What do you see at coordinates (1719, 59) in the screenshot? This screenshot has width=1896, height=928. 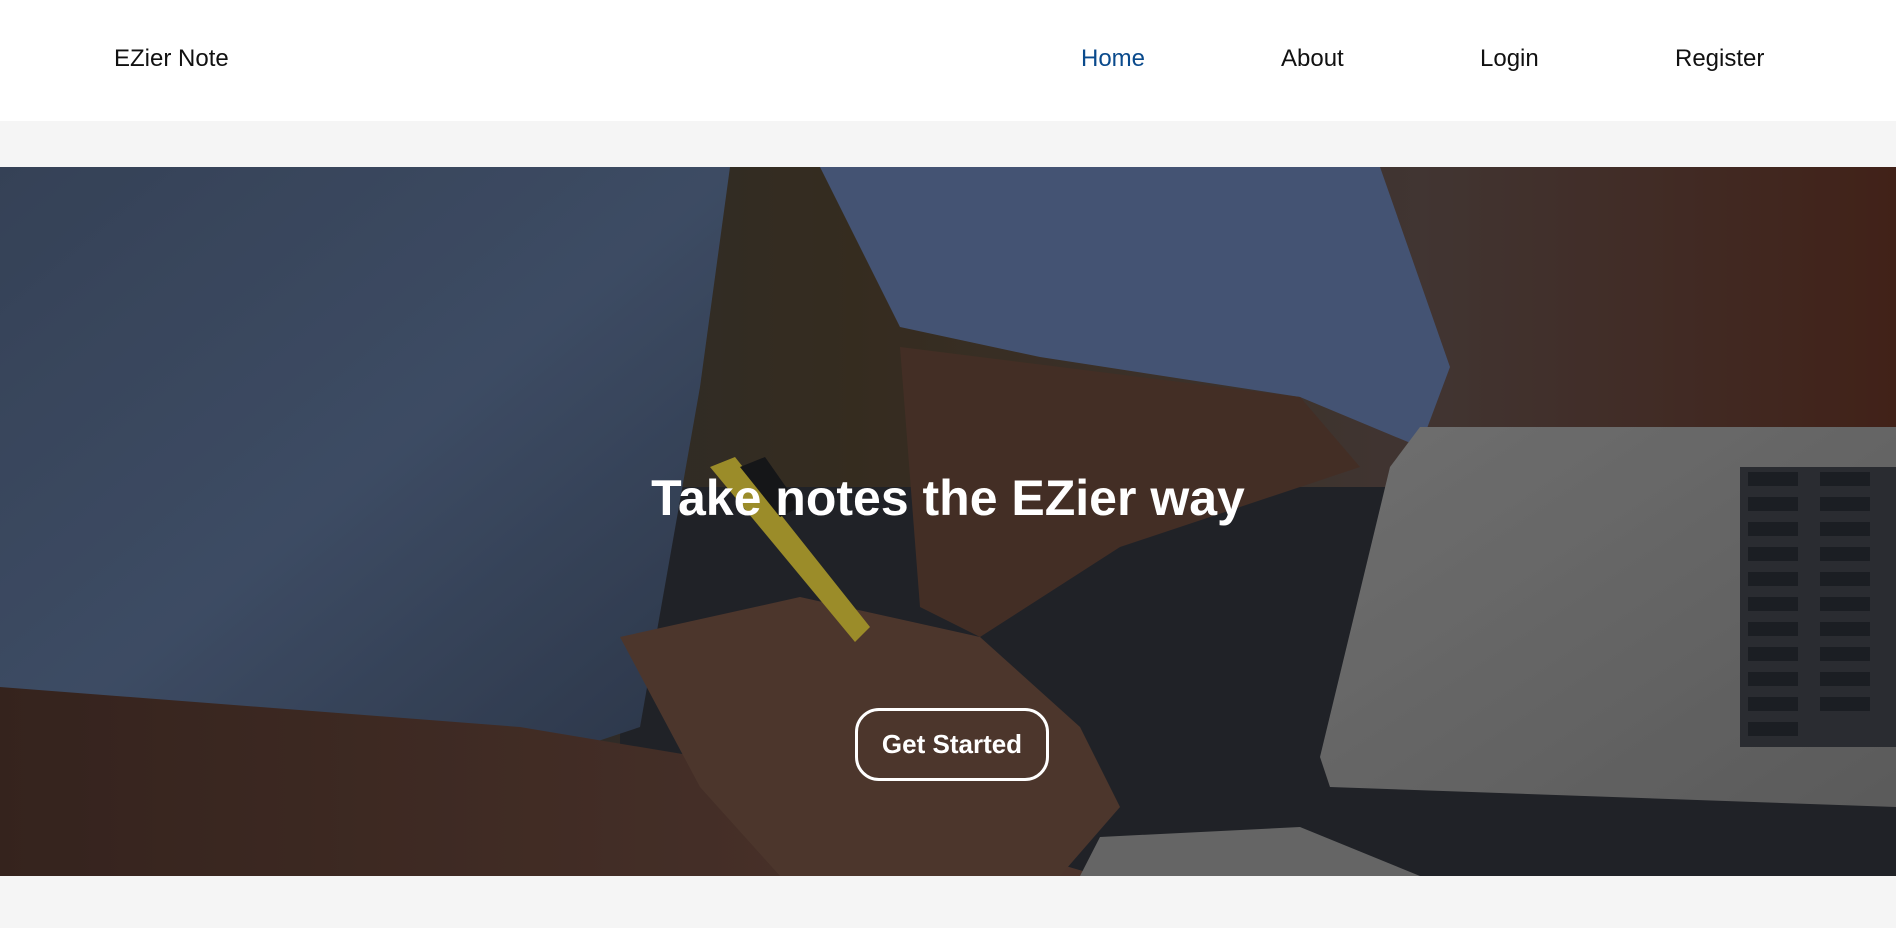 I see `nav-link-register: Register` at bounding box center [1719, 59].